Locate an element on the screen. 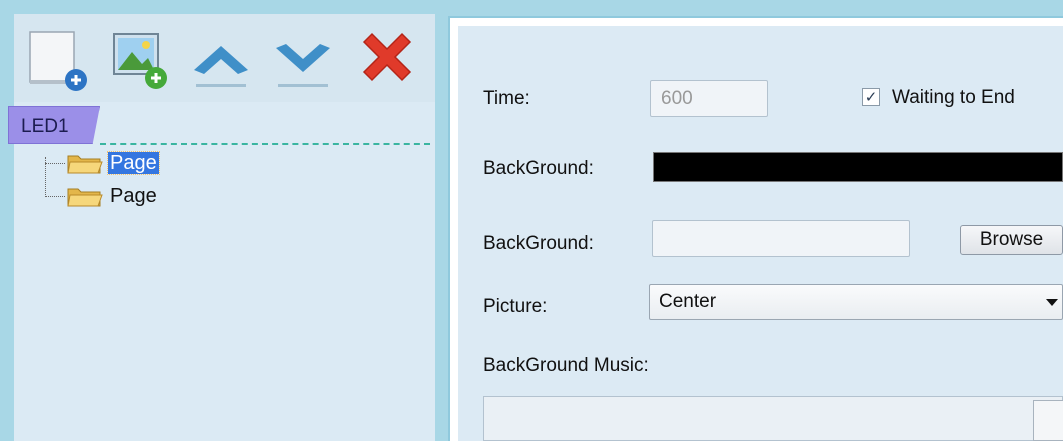 The width and height of the screenshot is (1063, 441). blank-page-plus-icon is located at coordinates (58, 61).